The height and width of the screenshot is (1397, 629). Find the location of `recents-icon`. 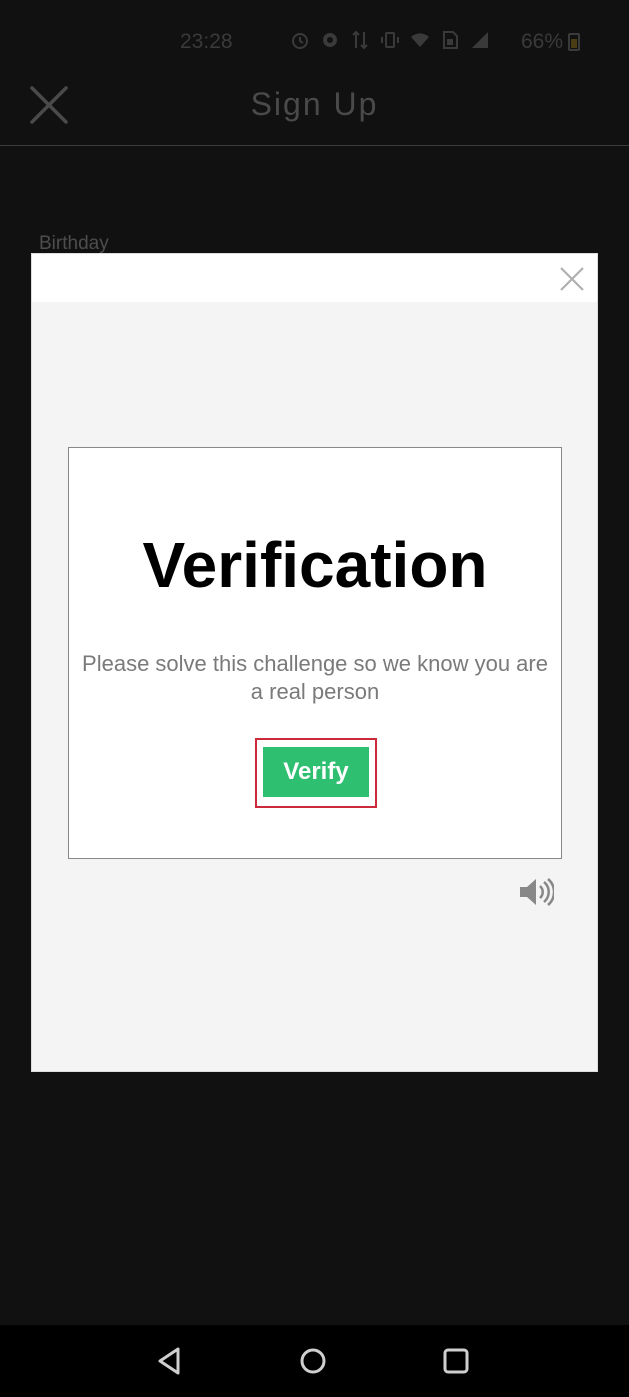

recents-icon is located at coordinates (456, 1361).